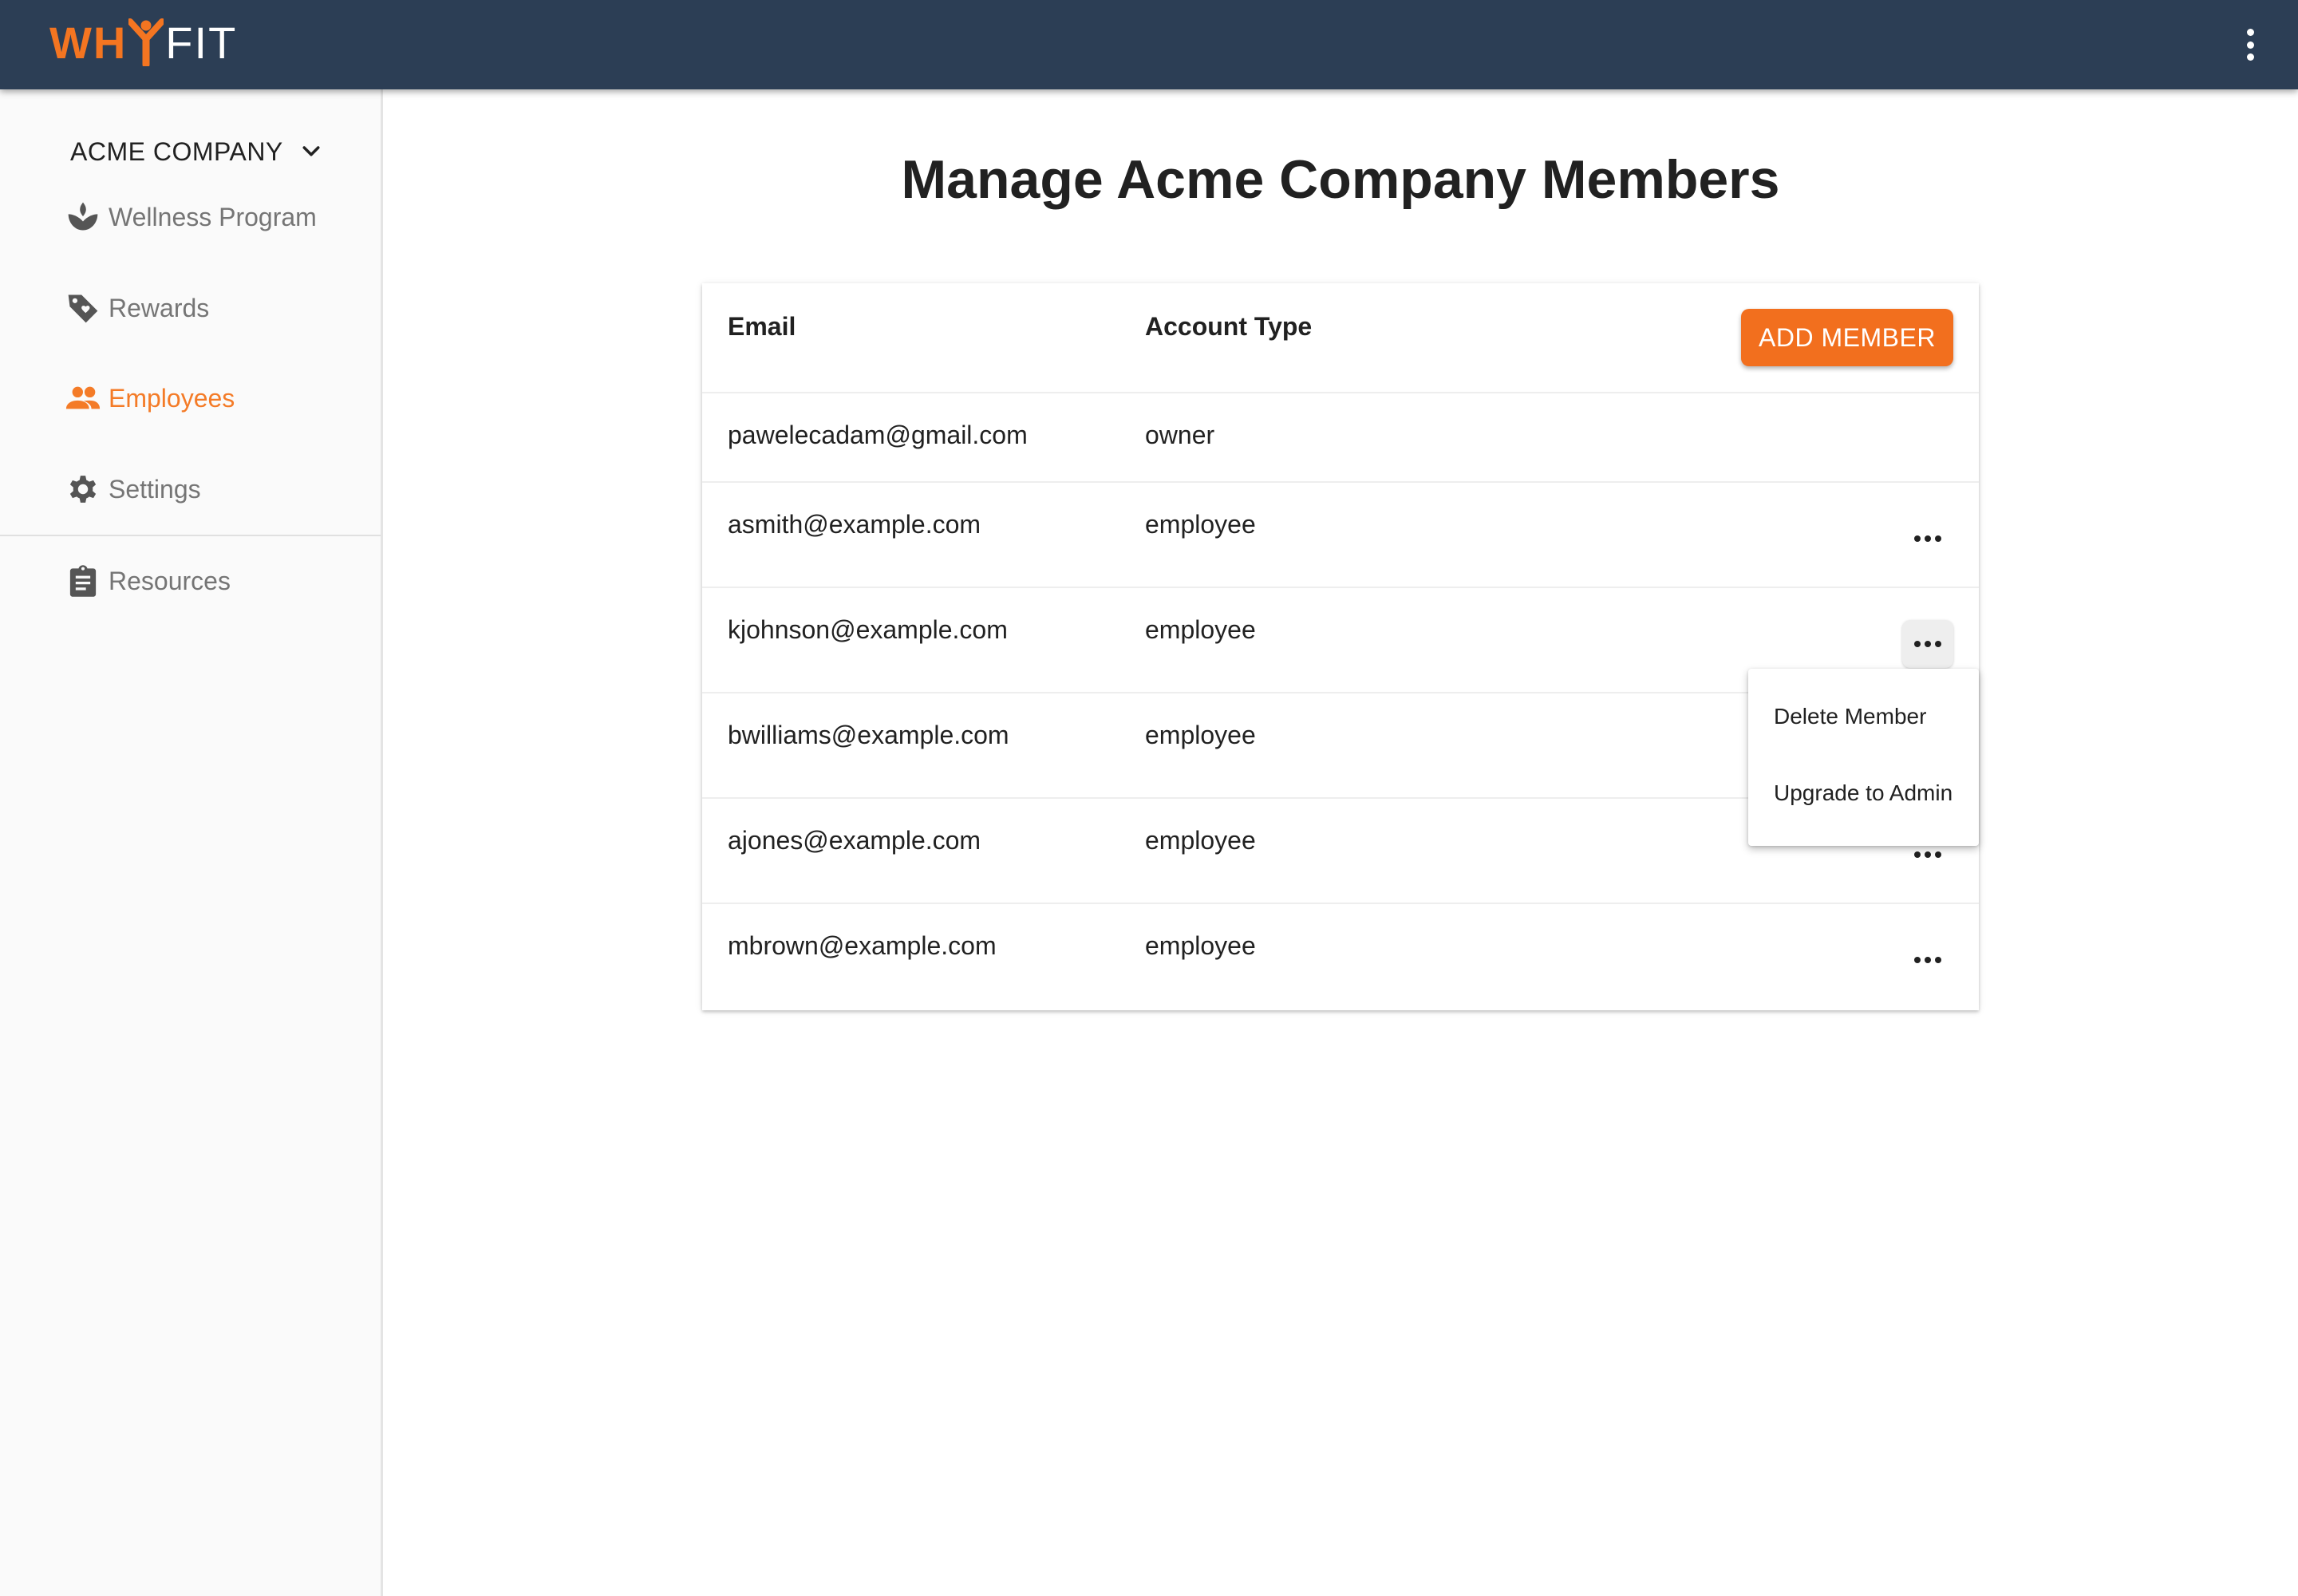 This screenshot has height=1596, width=2298. I want to click on sidebar-item-rewards: Rewards, so click(137, 308).